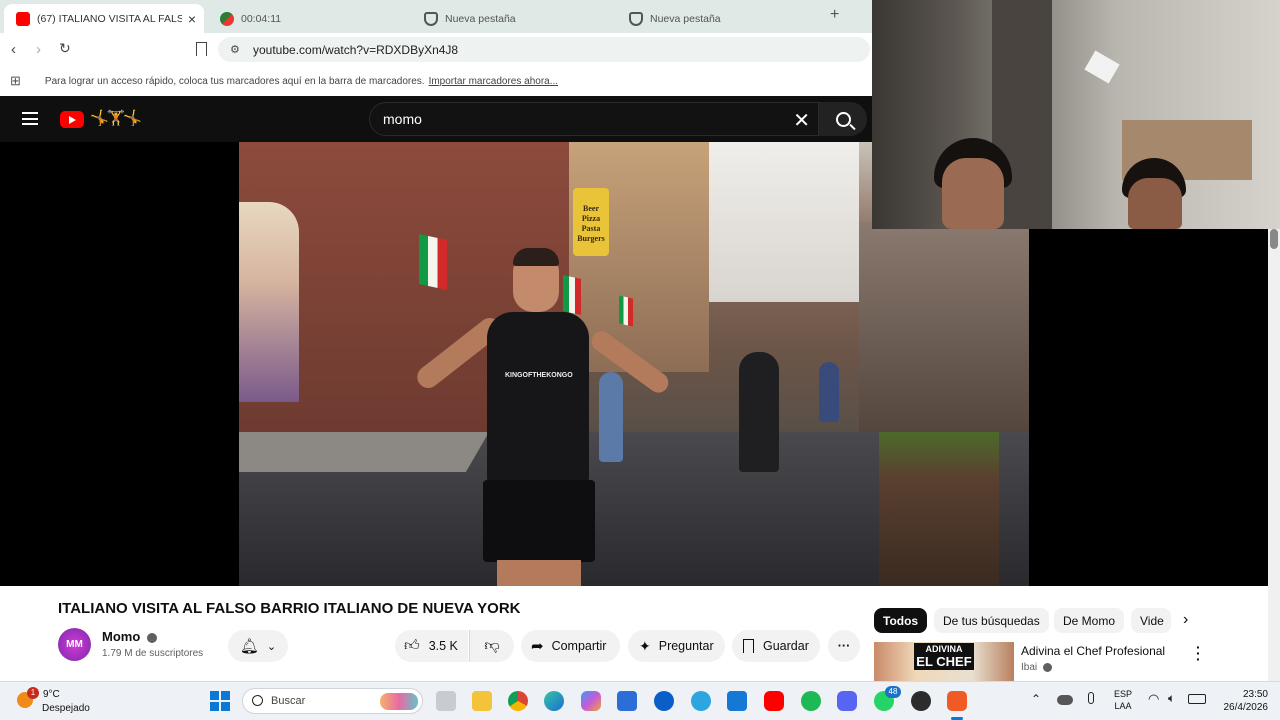 This screenshot has width=1280, height=720. What do you see at coordinates (1197, 699) in the screenshot?
I see `battery-icon` at bounding box center [1197, 699].